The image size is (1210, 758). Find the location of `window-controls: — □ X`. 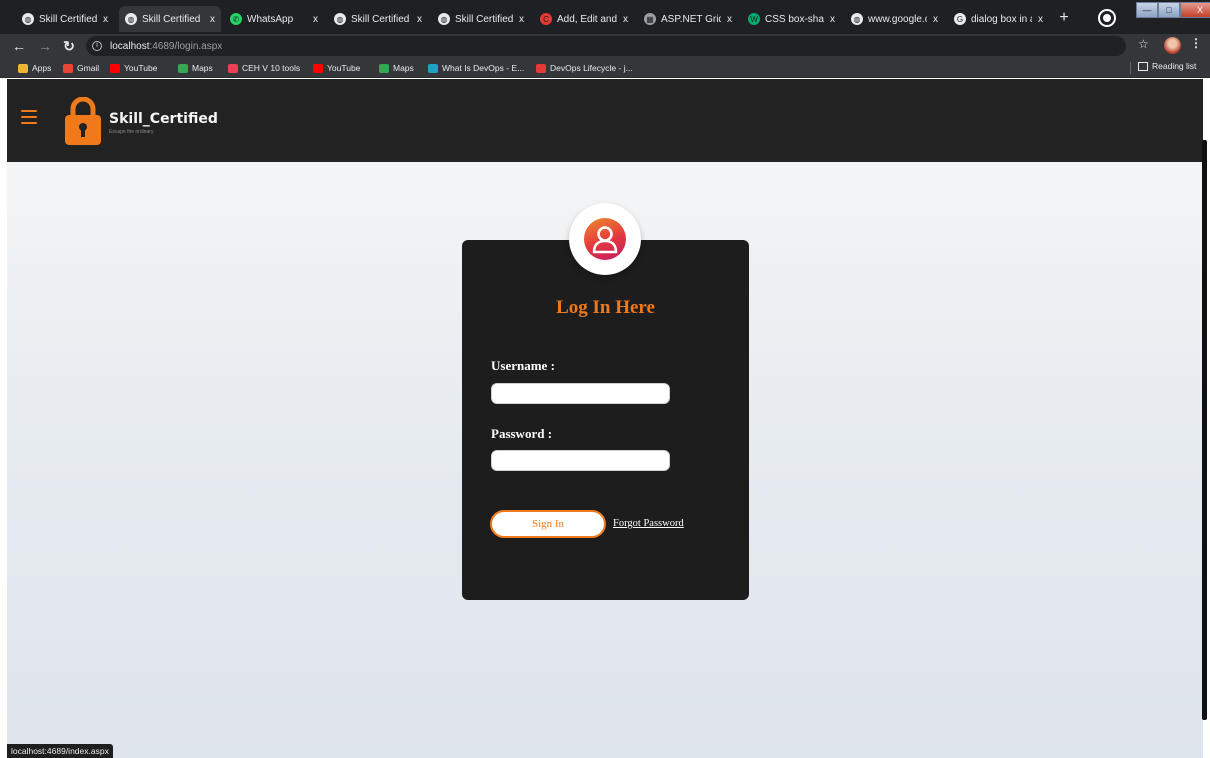

window-controls: — □ X is located at coordinates (1173, 10).